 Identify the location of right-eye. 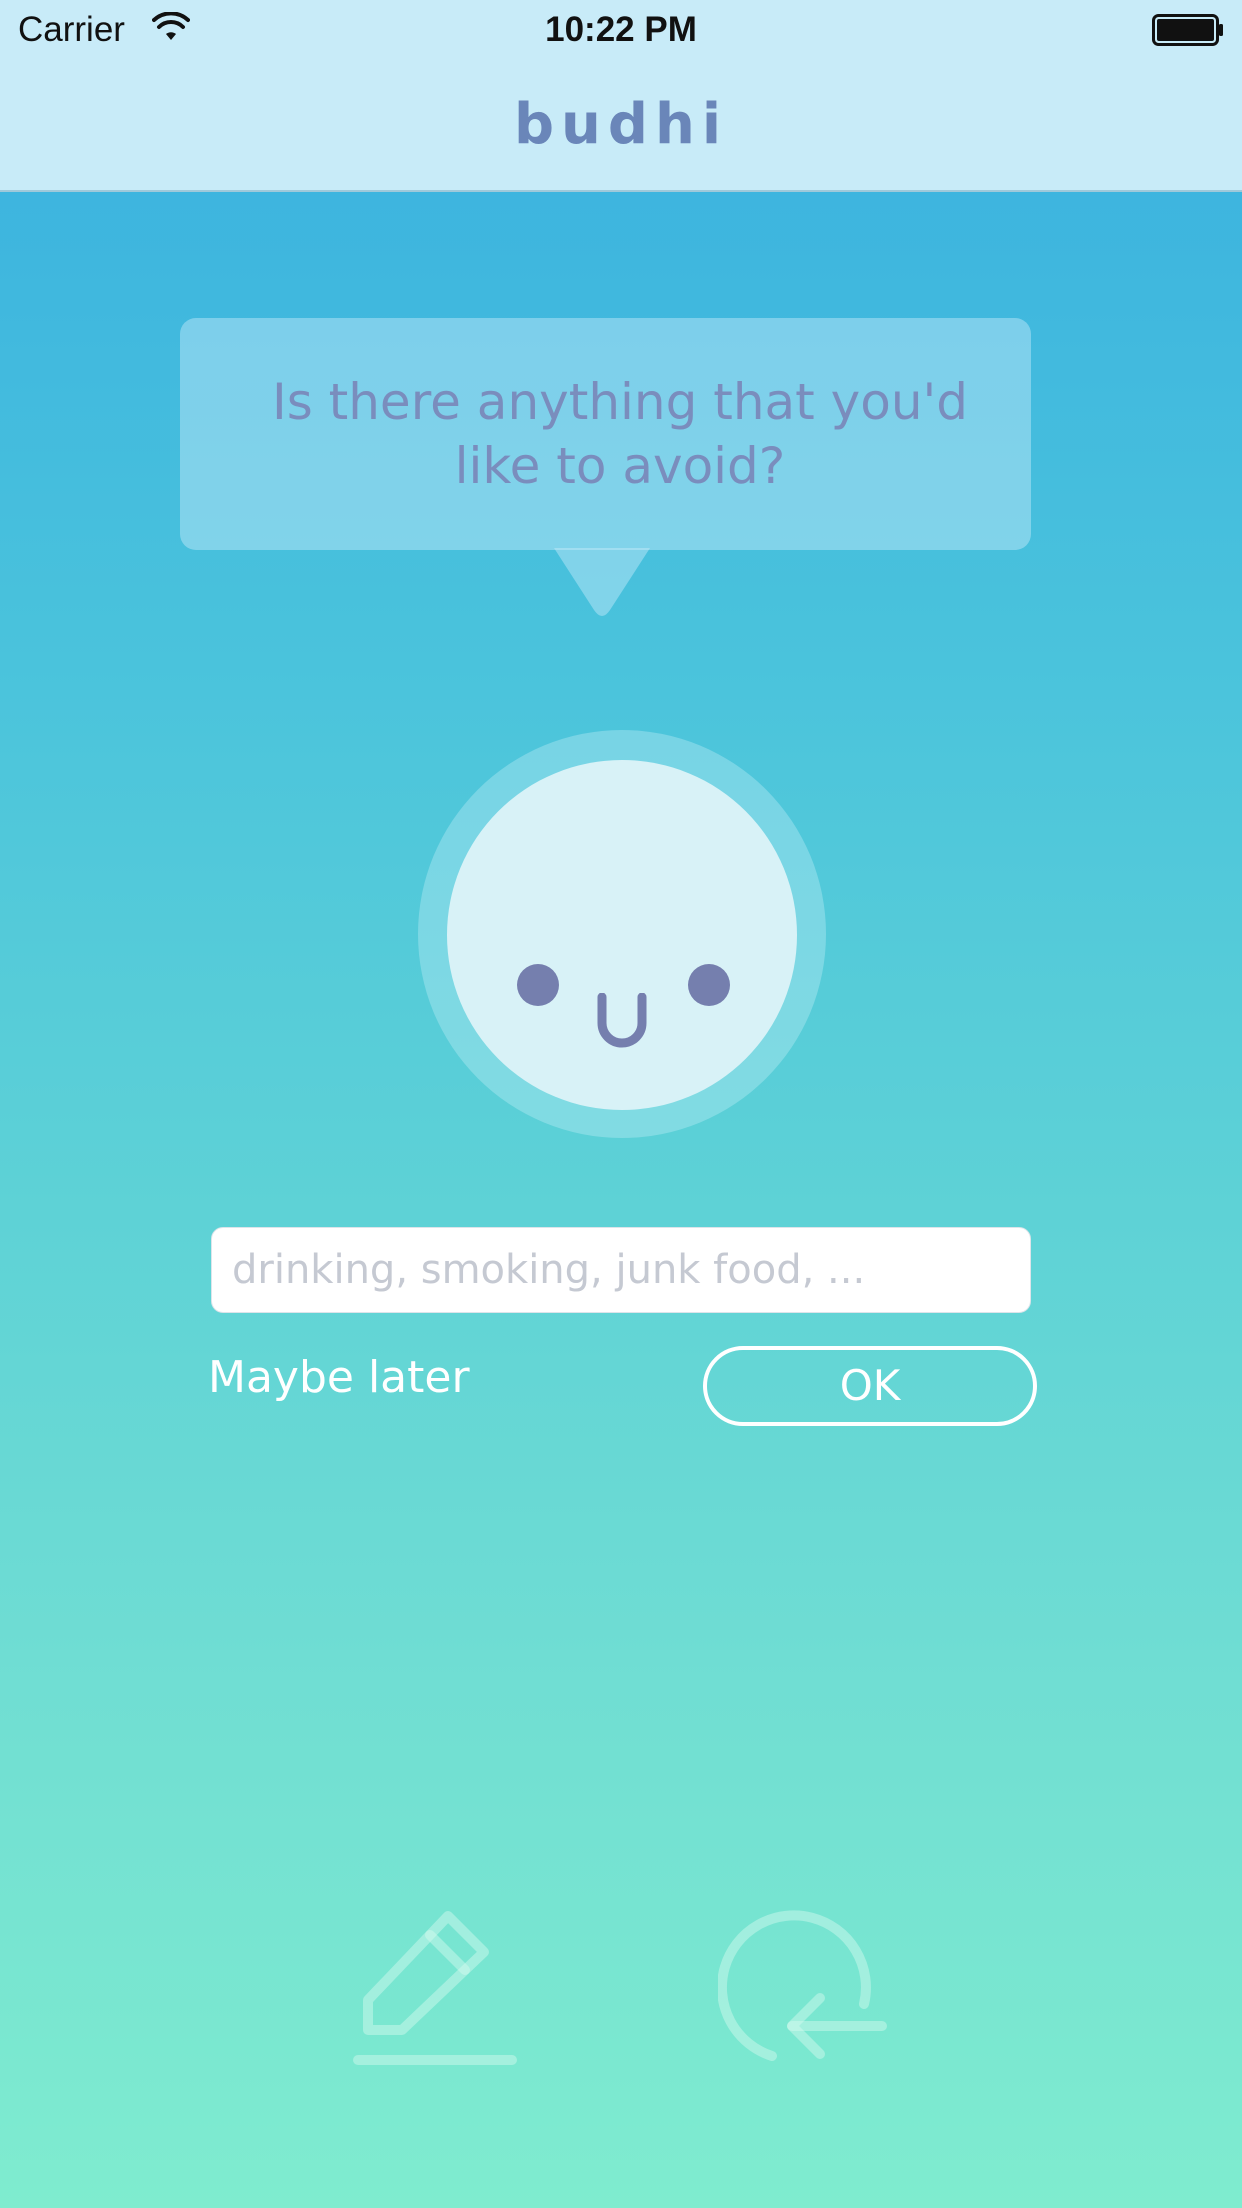
(709, 985).